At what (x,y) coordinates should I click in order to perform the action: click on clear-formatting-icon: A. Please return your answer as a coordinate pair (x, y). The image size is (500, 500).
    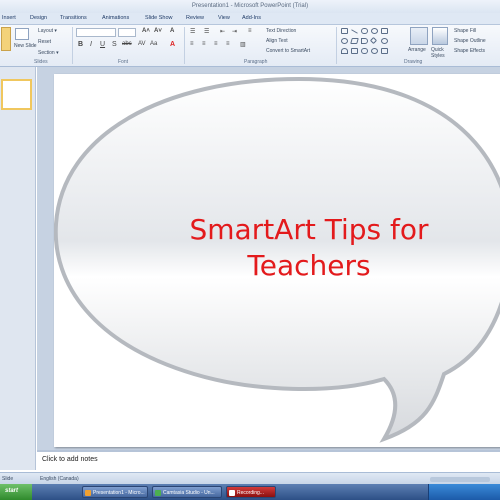
    Looking at the image, I should click on (172, 31).